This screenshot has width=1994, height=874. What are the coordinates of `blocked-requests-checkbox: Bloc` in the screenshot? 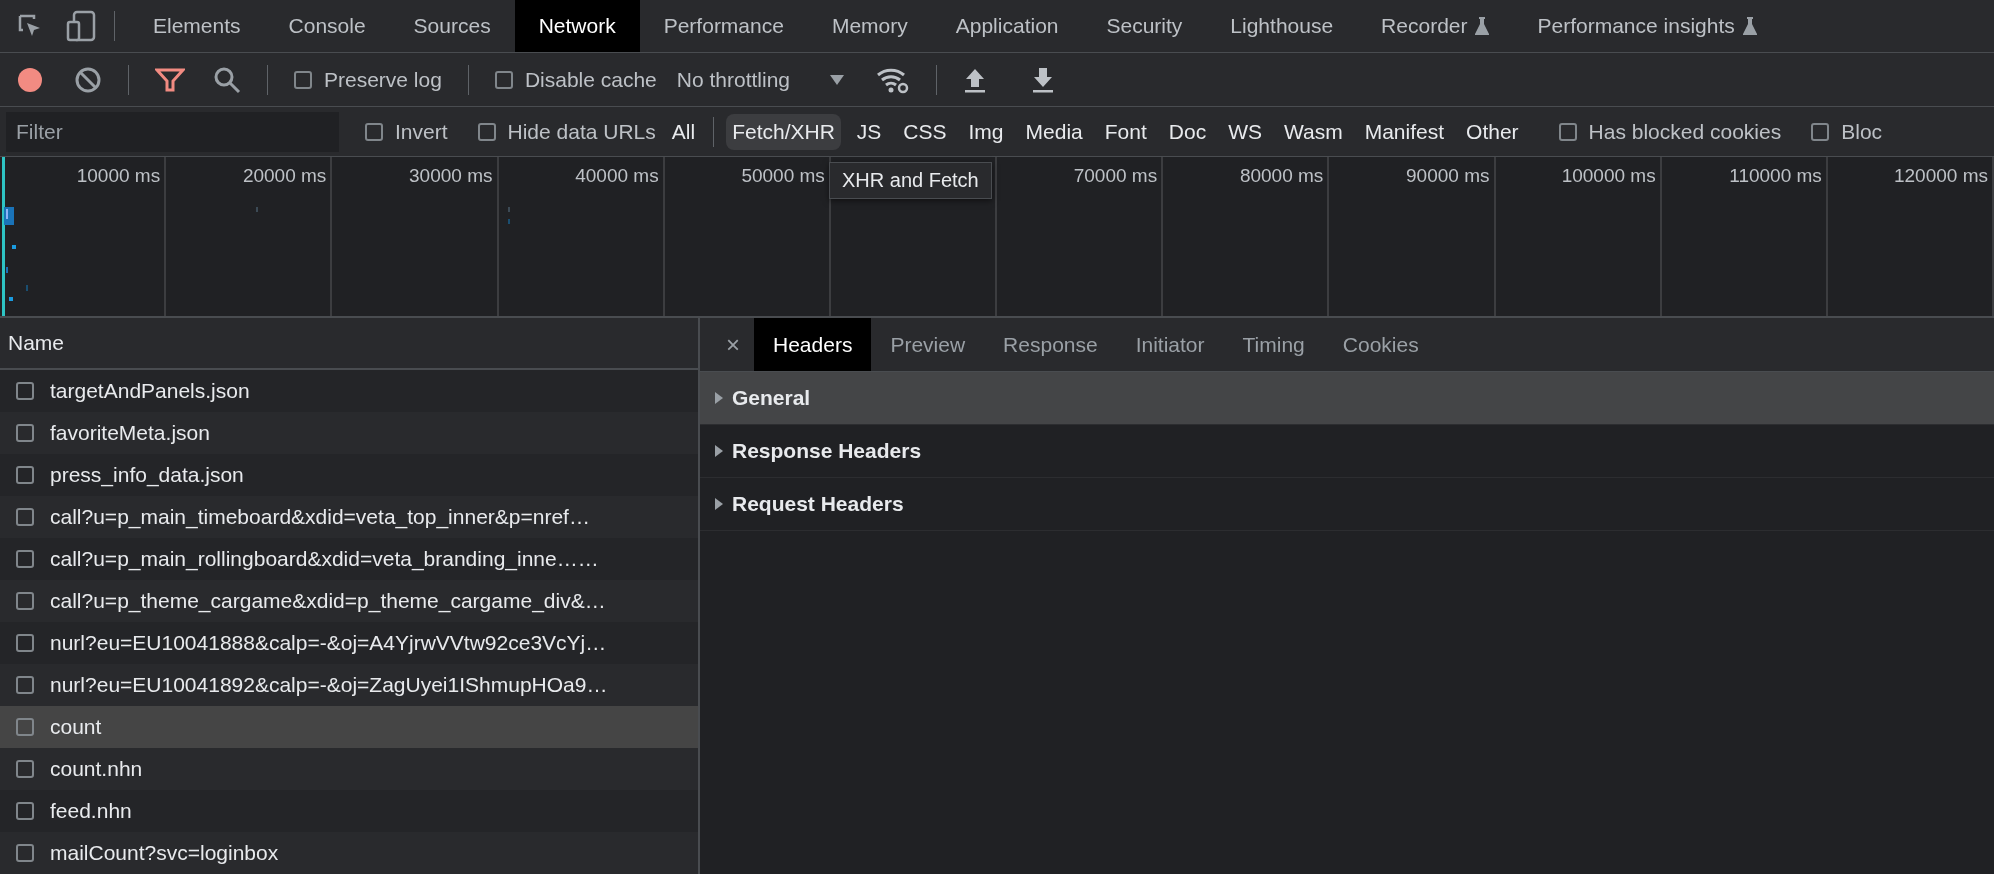 It's located at (1847, 131).